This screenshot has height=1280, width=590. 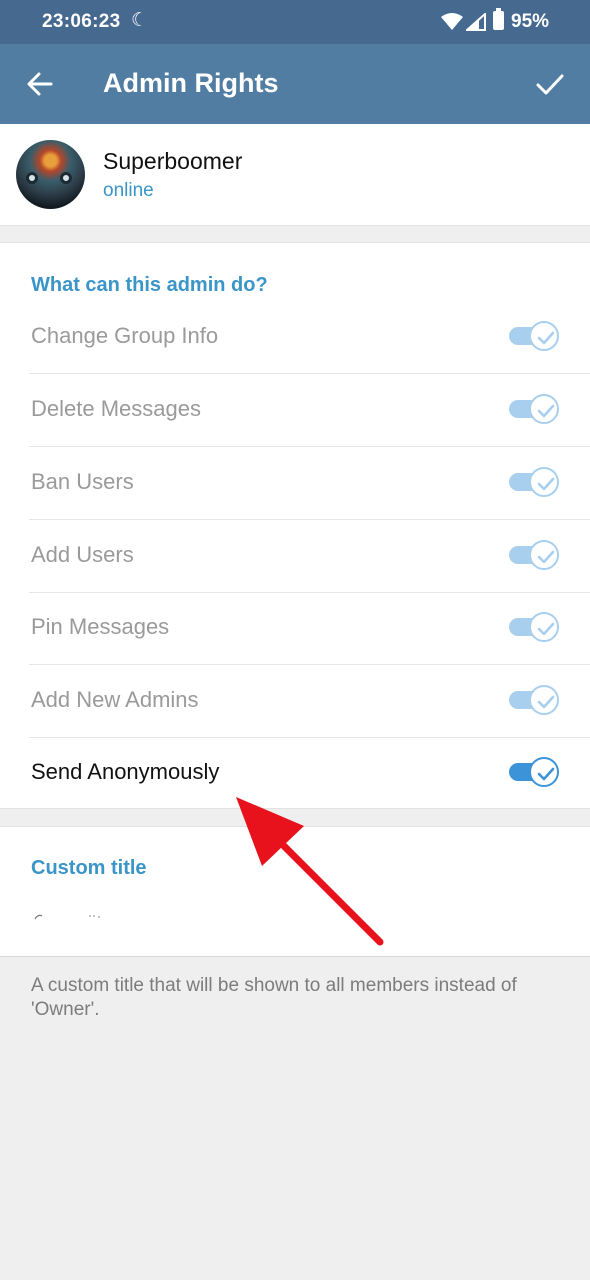 I want to click on battery-percent: 95%, so click(x=530, y=21).